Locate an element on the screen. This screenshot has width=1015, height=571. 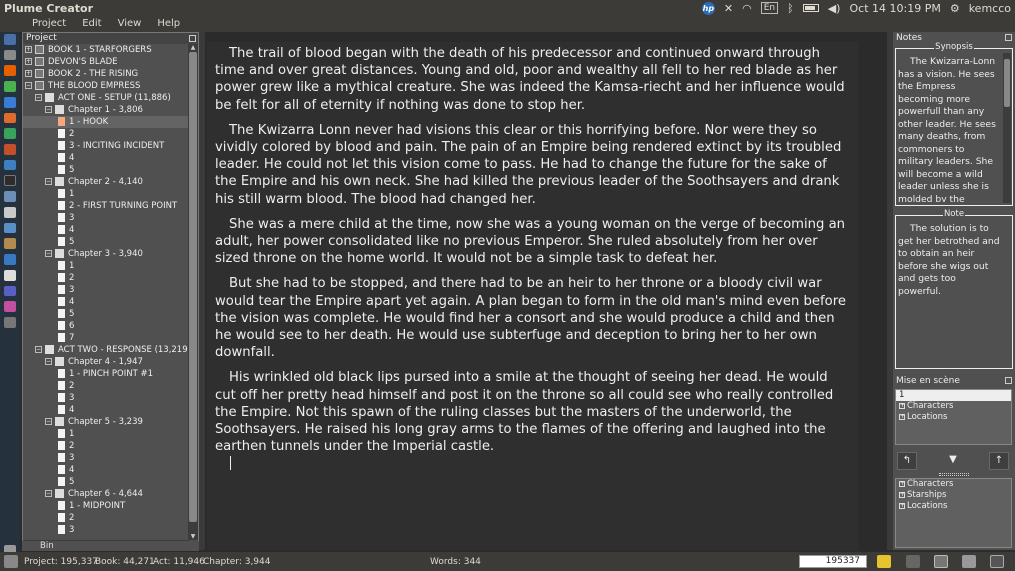
scroll-up-icon: ▲ is located at coordinates (193, 47).